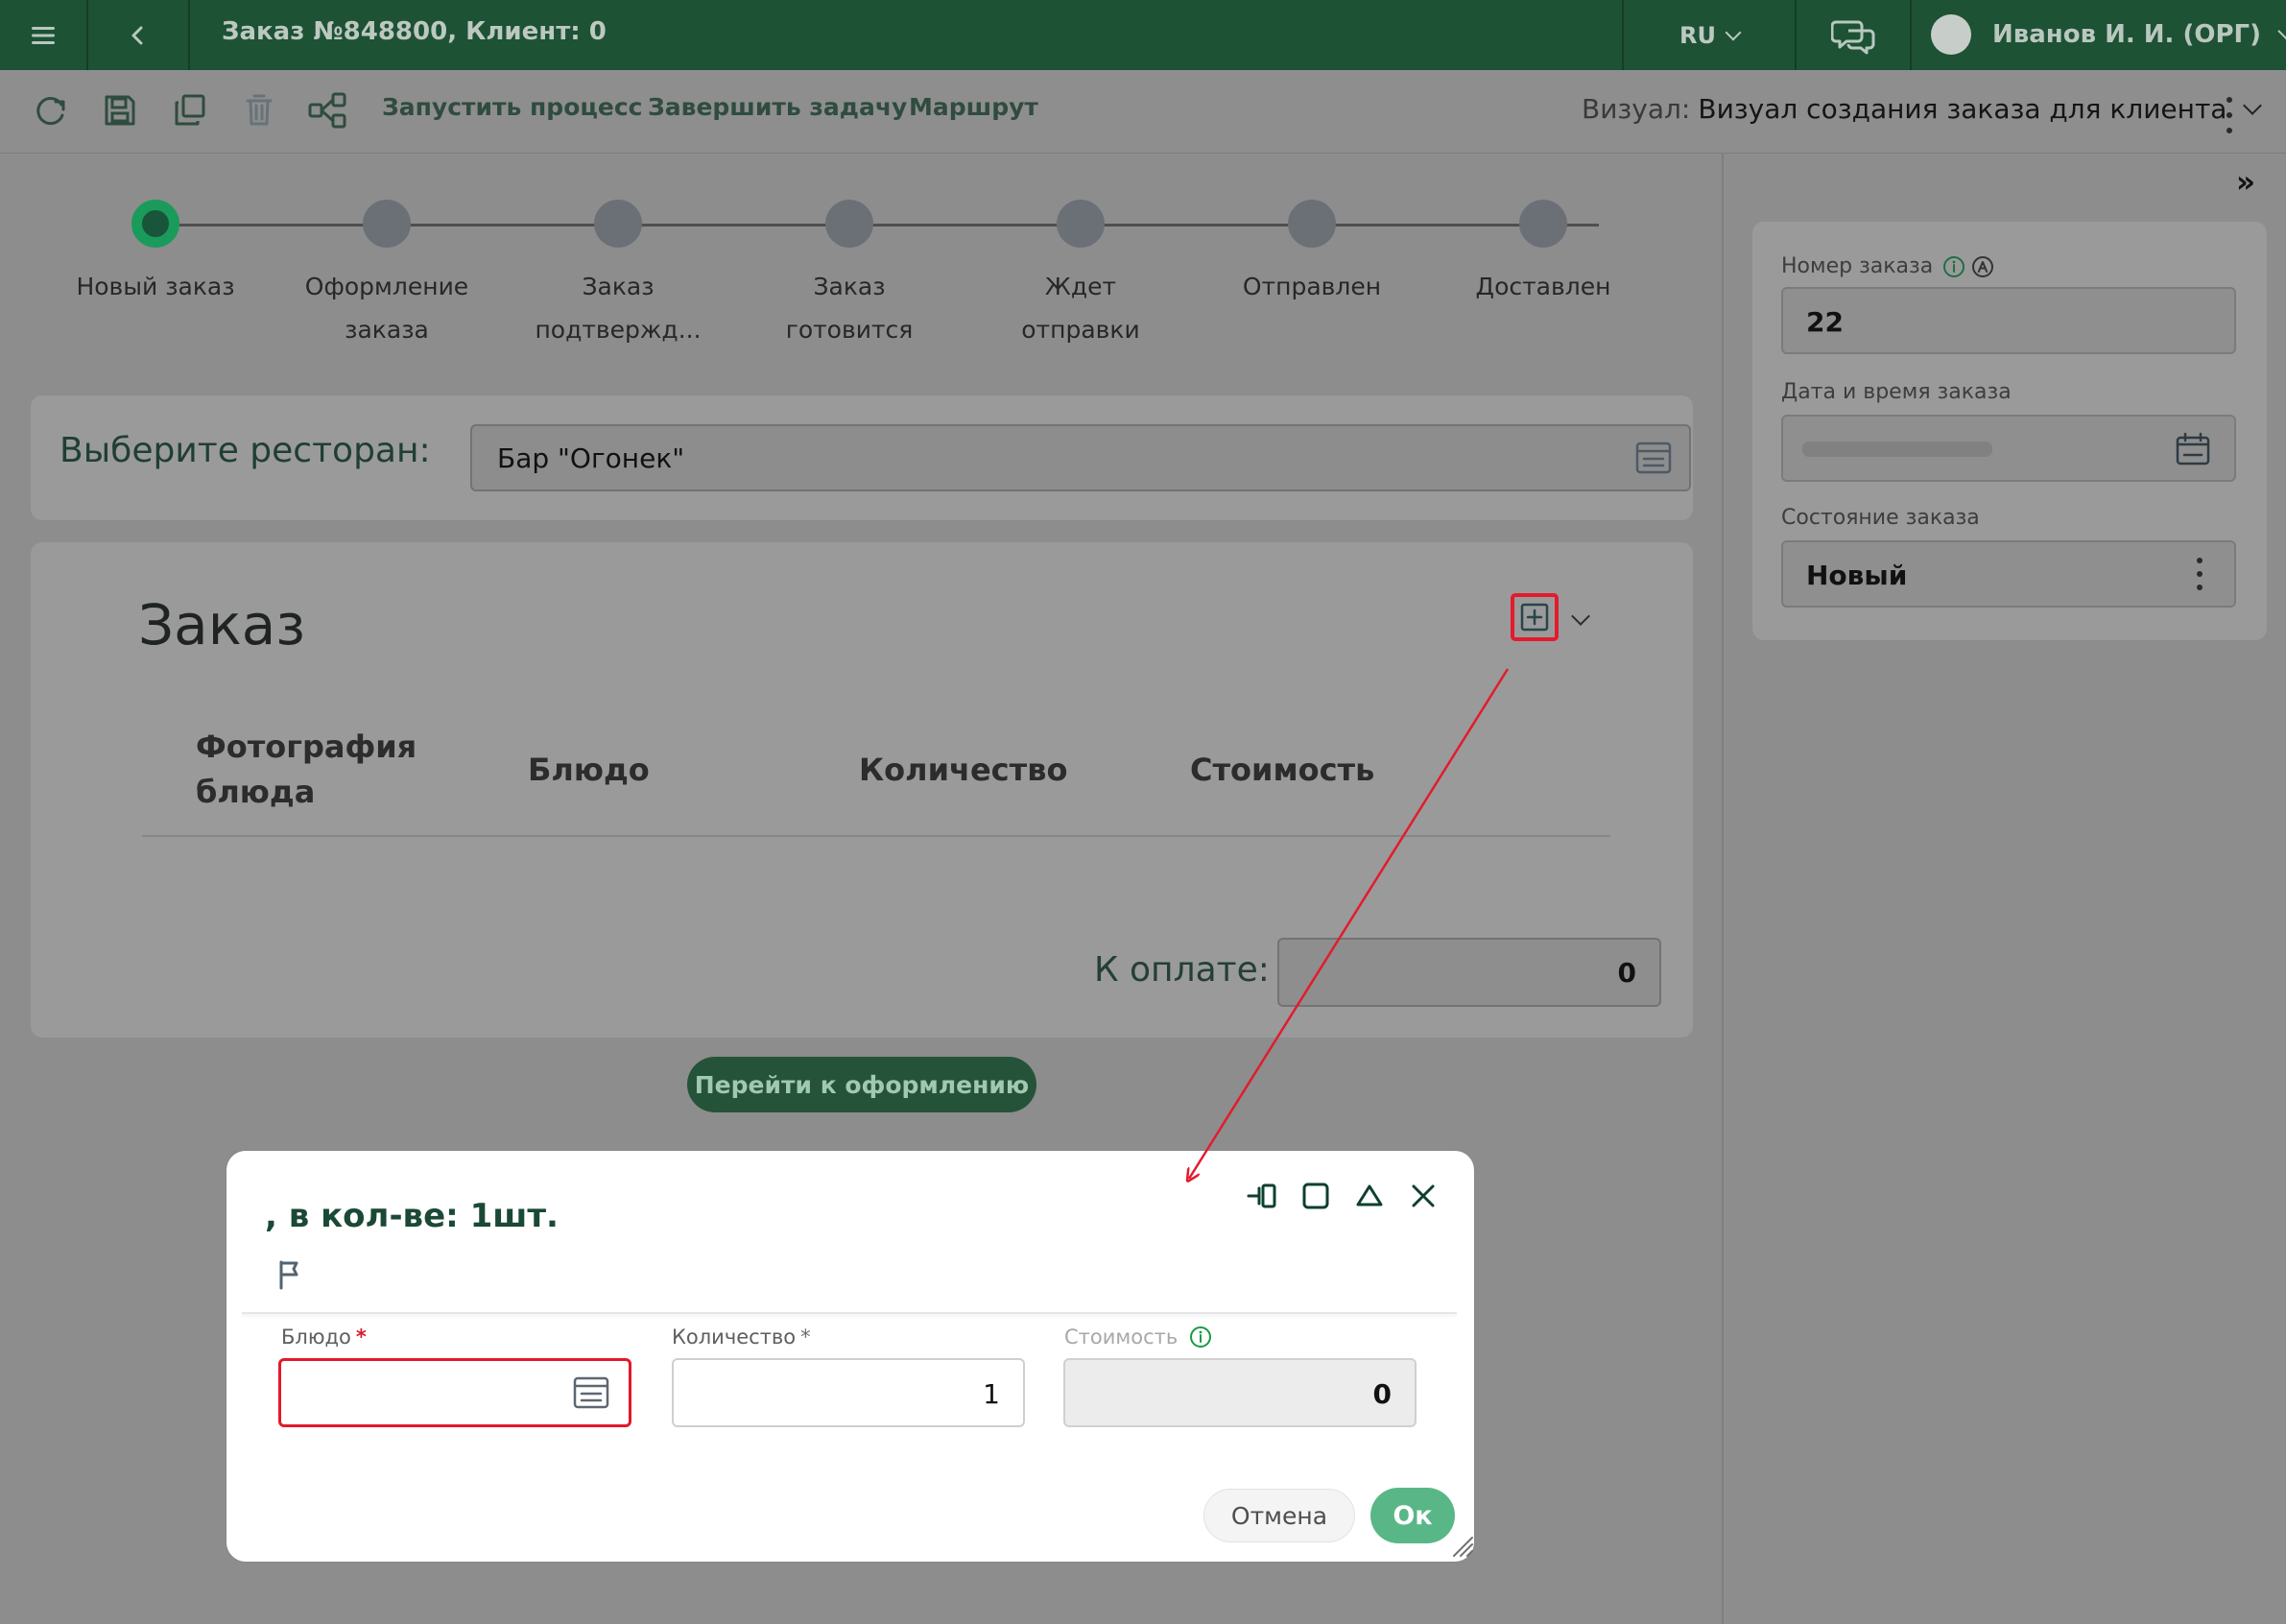 This screenshot has height=1624, width=2286. What do you see at coordinates (849, 308) in the screenshot?
I see `step-label: Заказ готовится` at bounding box center [849, 308].